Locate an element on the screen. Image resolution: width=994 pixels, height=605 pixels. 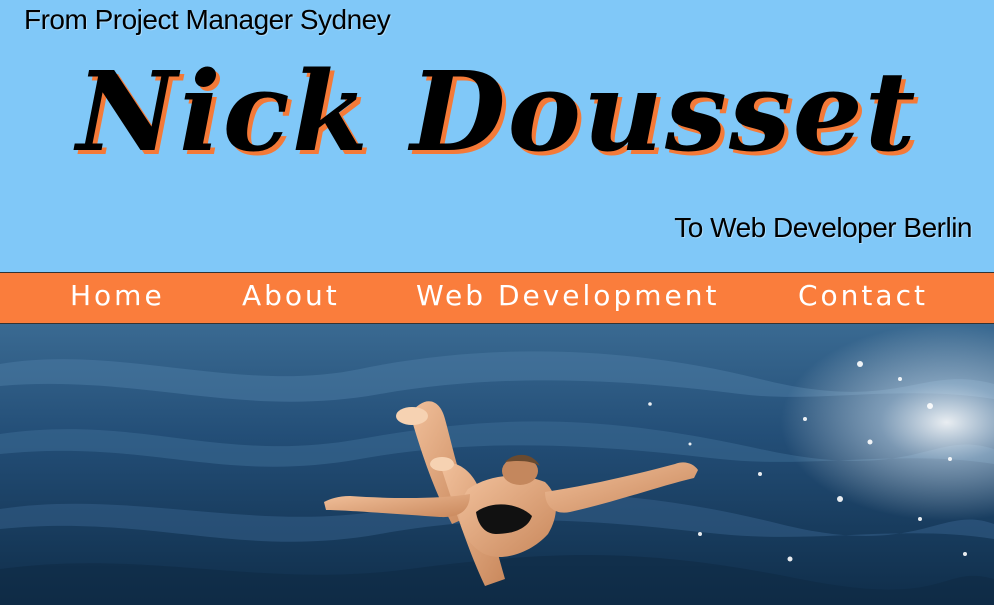
from-tagline: From Project Manager Sydney is located at coordinates (207, 19).